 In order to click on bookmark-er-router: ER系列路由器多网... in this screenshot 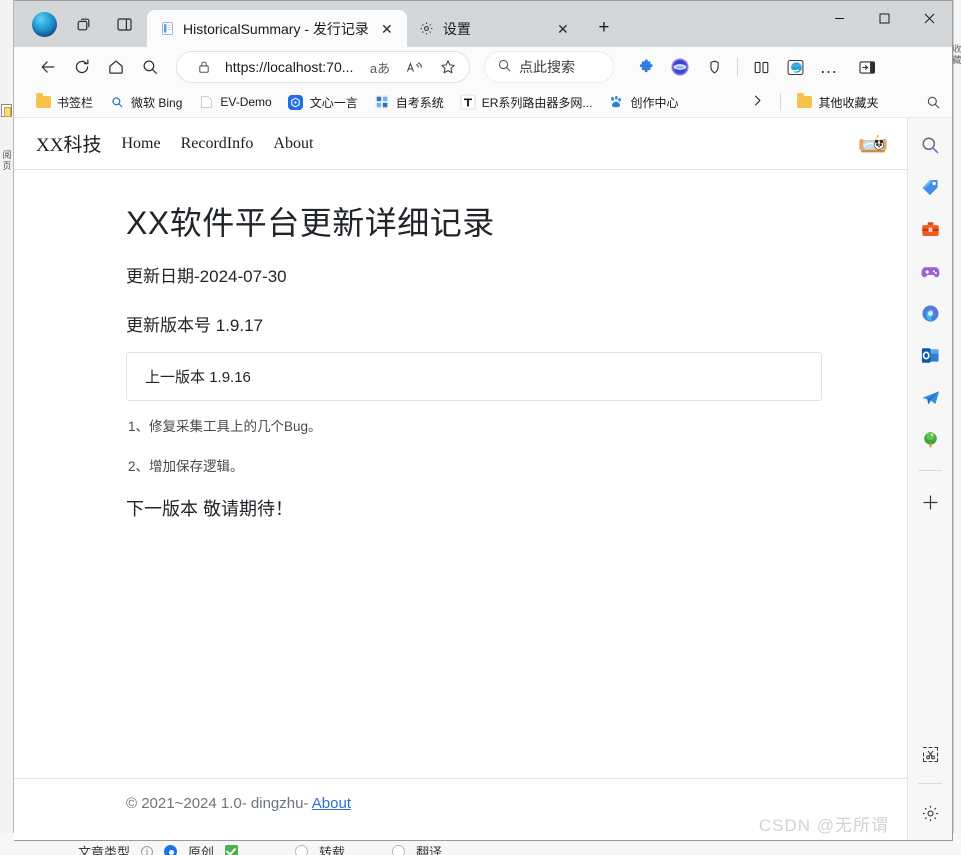, I will do `click(526, 102)`.